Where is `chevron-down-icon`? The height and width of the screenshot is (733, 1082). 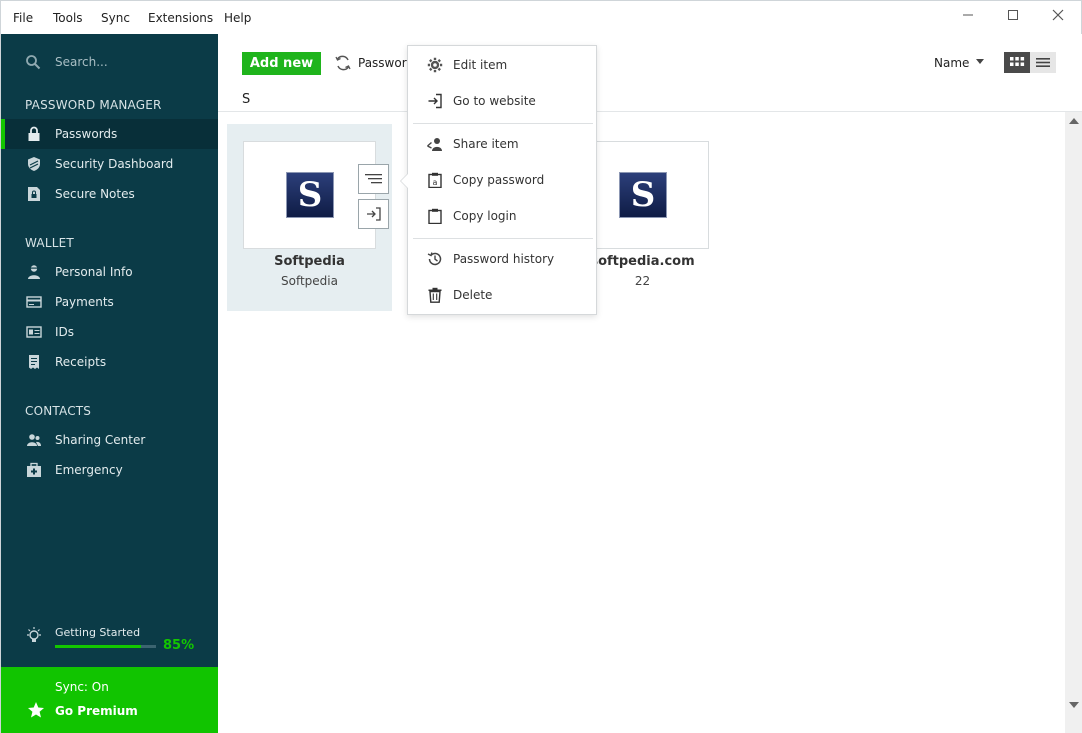
chevron-down-icon is located at coordinates (980, 61).